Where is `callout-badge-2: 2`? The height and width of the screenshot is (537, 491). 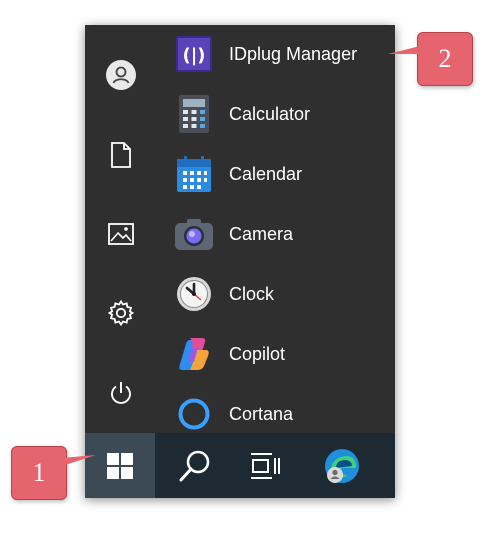 callout-badge-2: 2 is located at coordinates (445, 59).